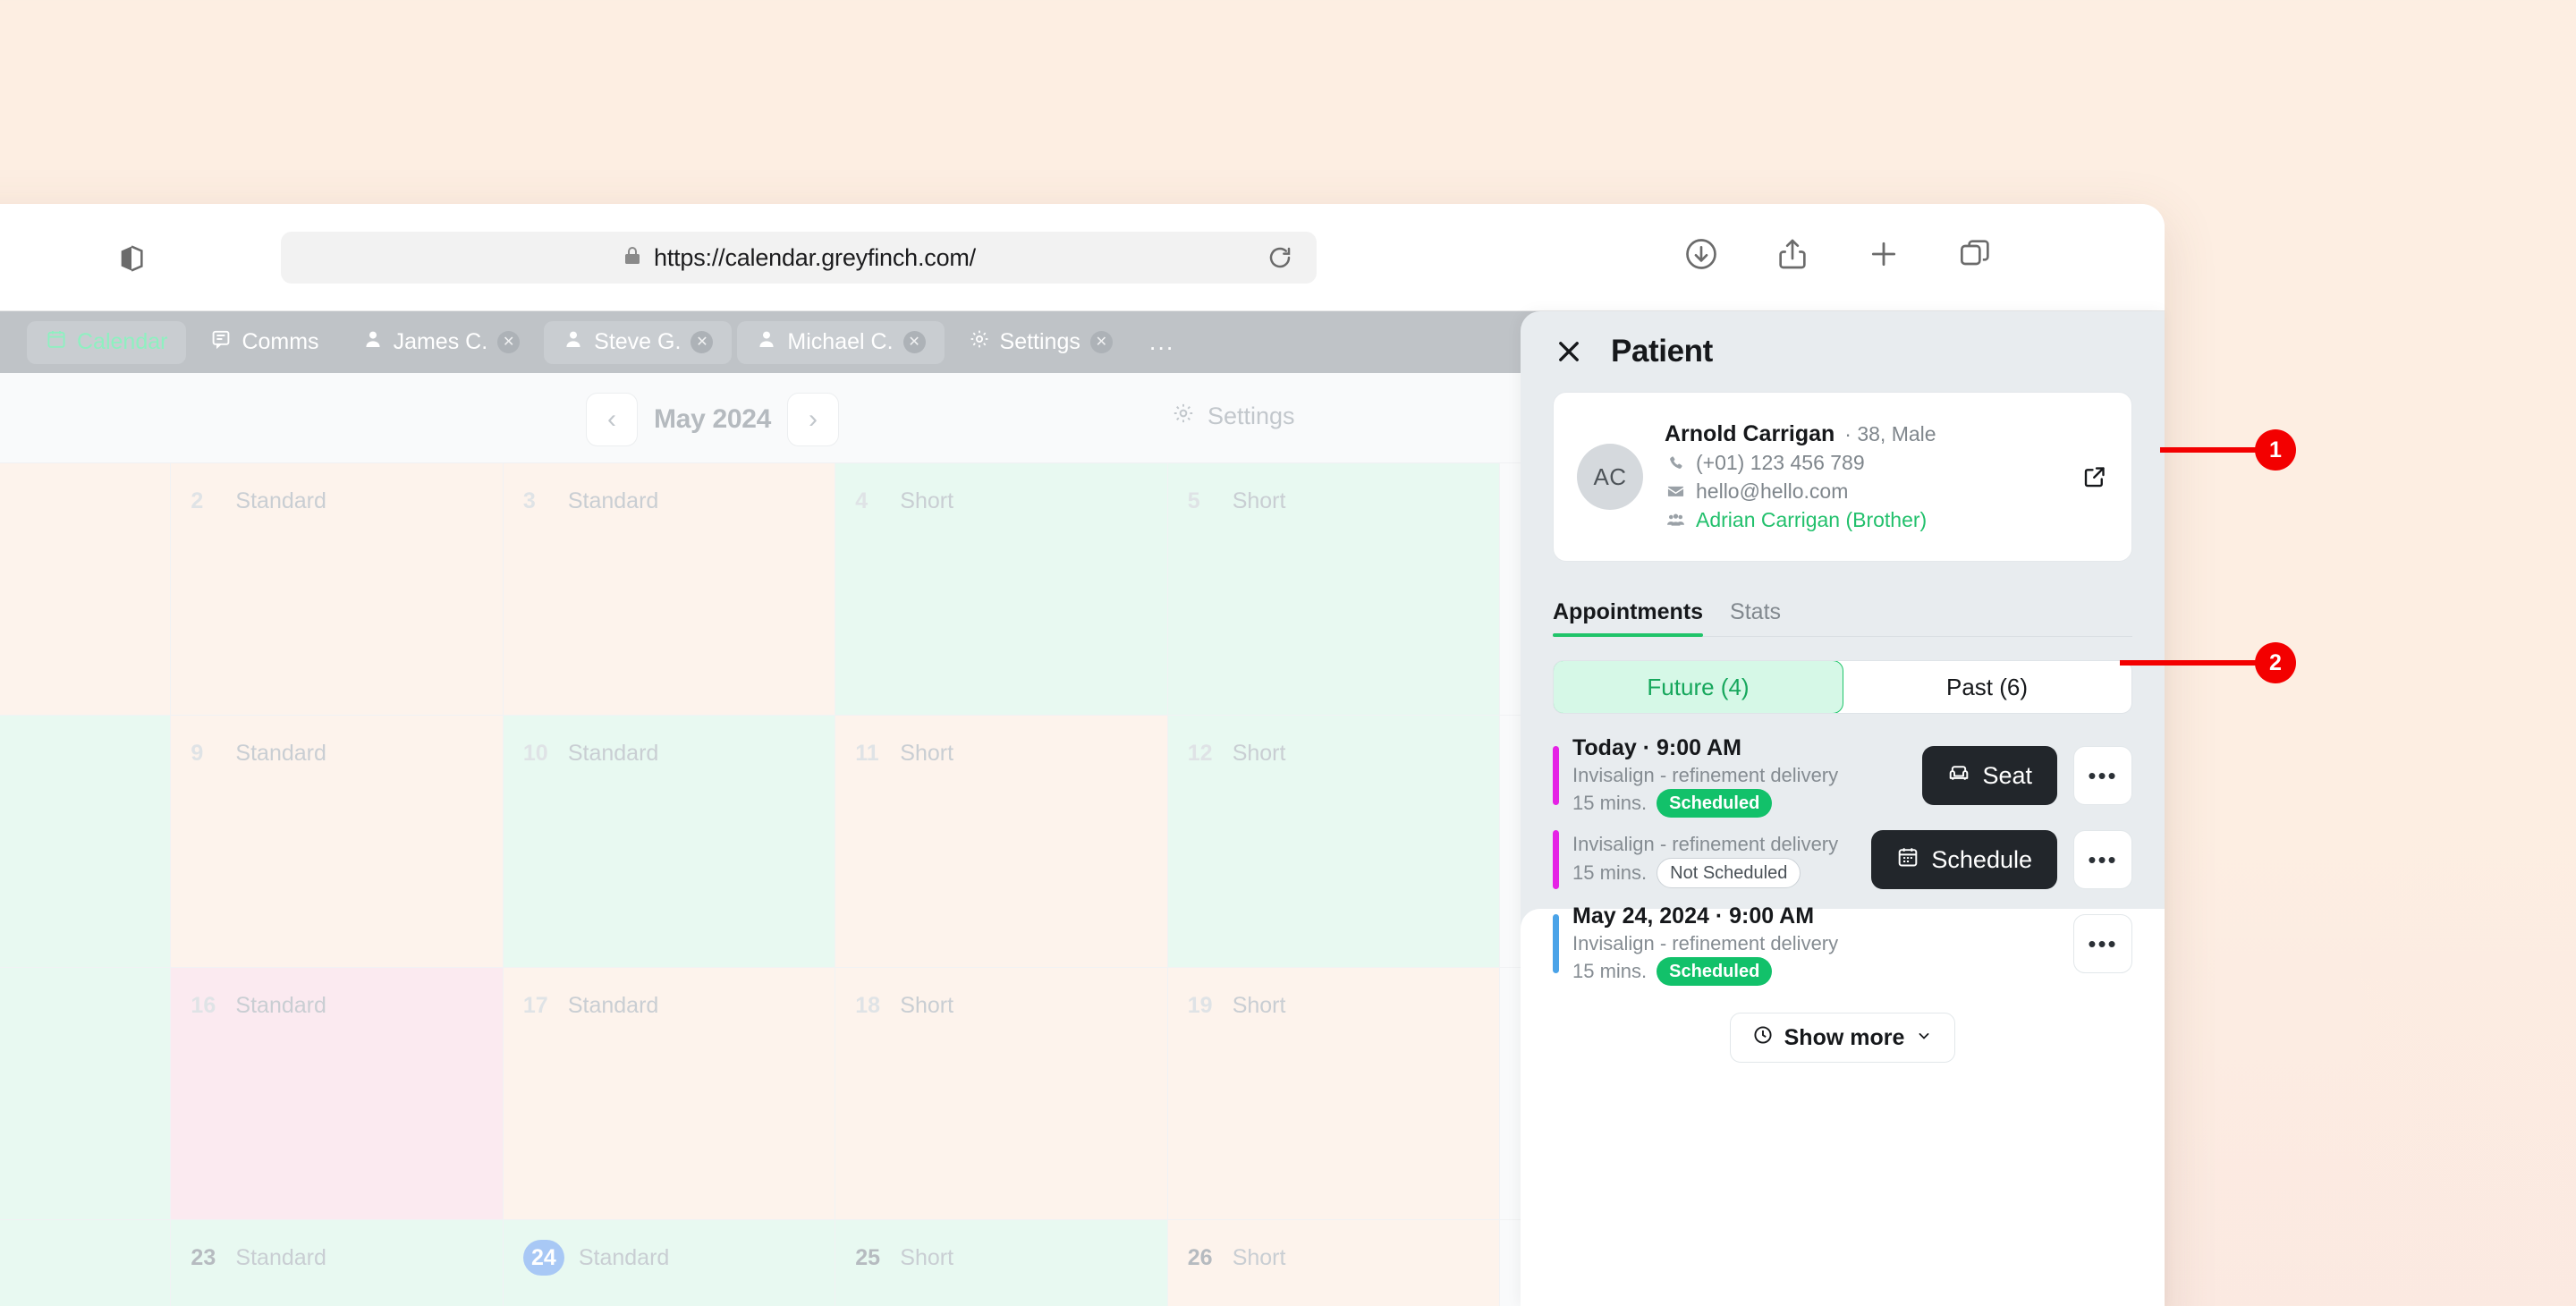 The width and height of the screenshot is (2576, 1306). What do you see at coordinates (131, 258) in the screenshot?
I see `sidebar-toggle-icon` at bounding box center [131, 258].